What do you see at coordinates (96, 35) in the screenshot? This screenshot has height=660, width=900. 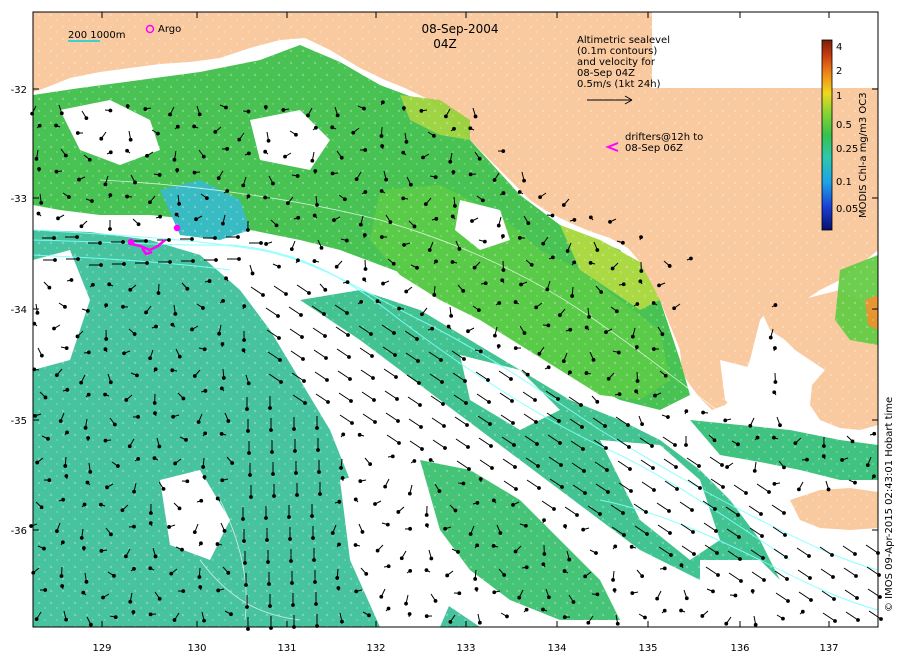 I see `scale-label: 200 1000m` at bounding box center [96, 35].